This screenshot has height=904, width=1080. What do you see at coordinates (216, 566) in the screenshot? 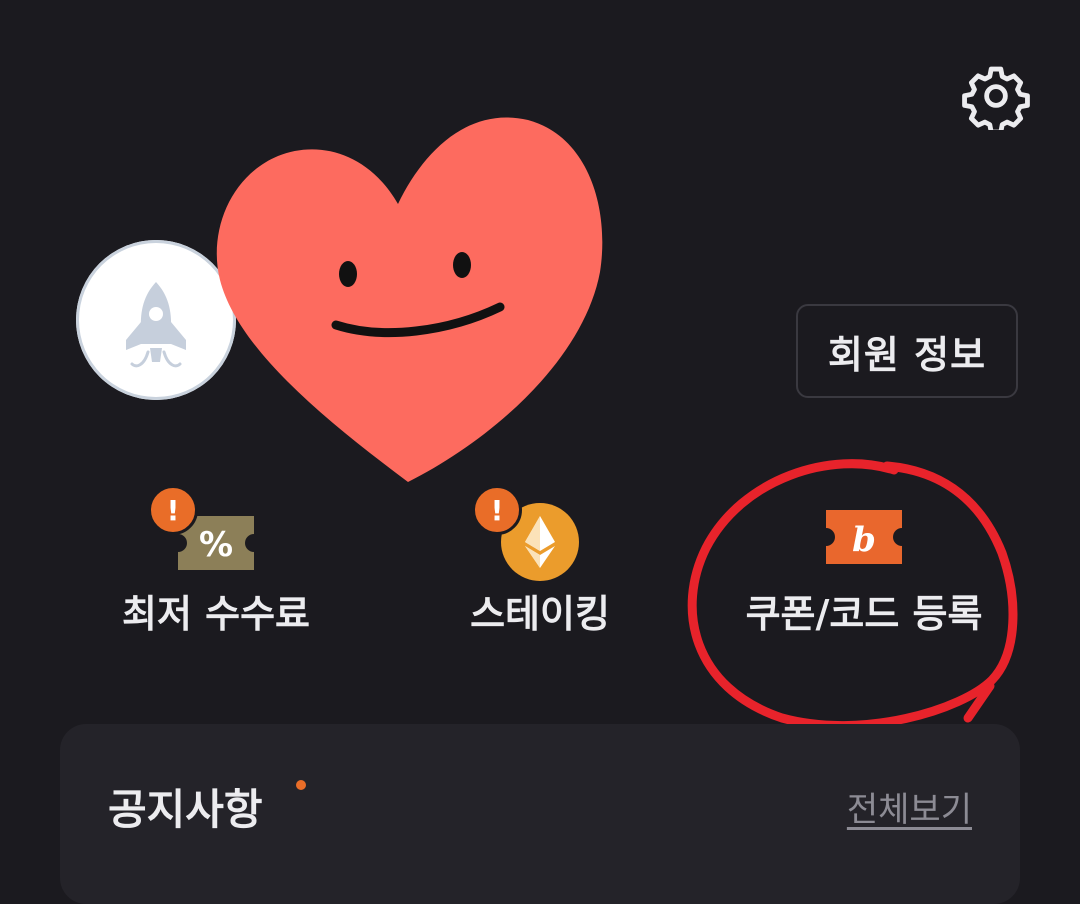
I see `quick-menu-lowest-fee: % ! 최저 수수료` at bounding box center [216, 566].